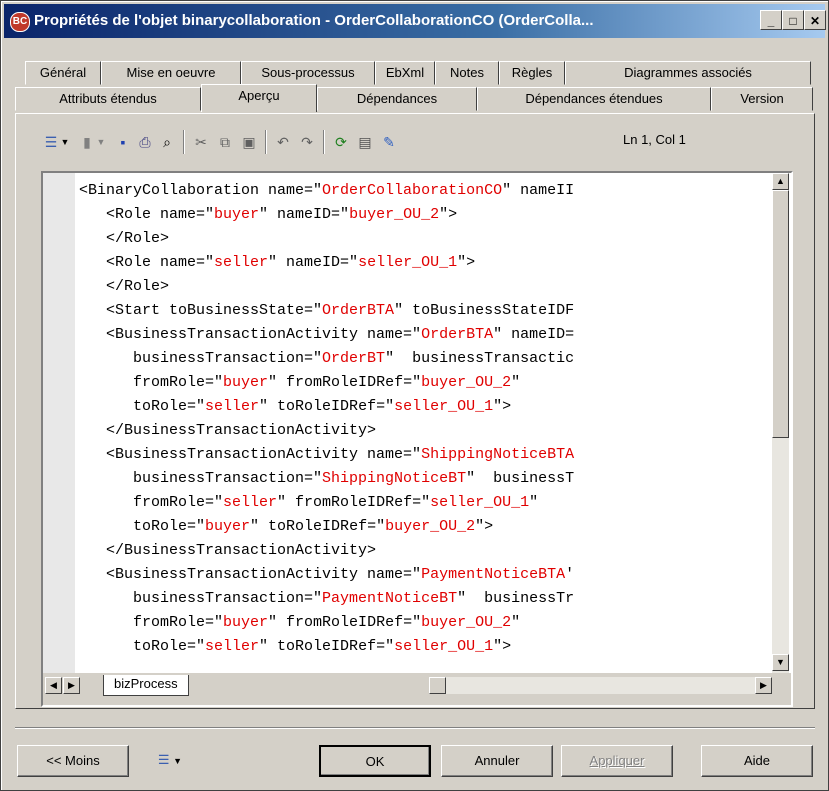 Image resolution: width=829 pixels, height=791 pixels. I want to click on refresh-icon: ⟳, so click(341, 142).